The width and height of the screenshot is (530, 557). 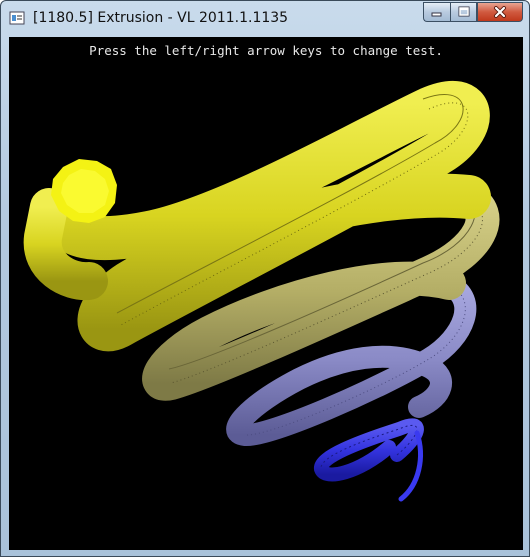 I want to click on spiral-coil-blue, so click(x=369, y=460).